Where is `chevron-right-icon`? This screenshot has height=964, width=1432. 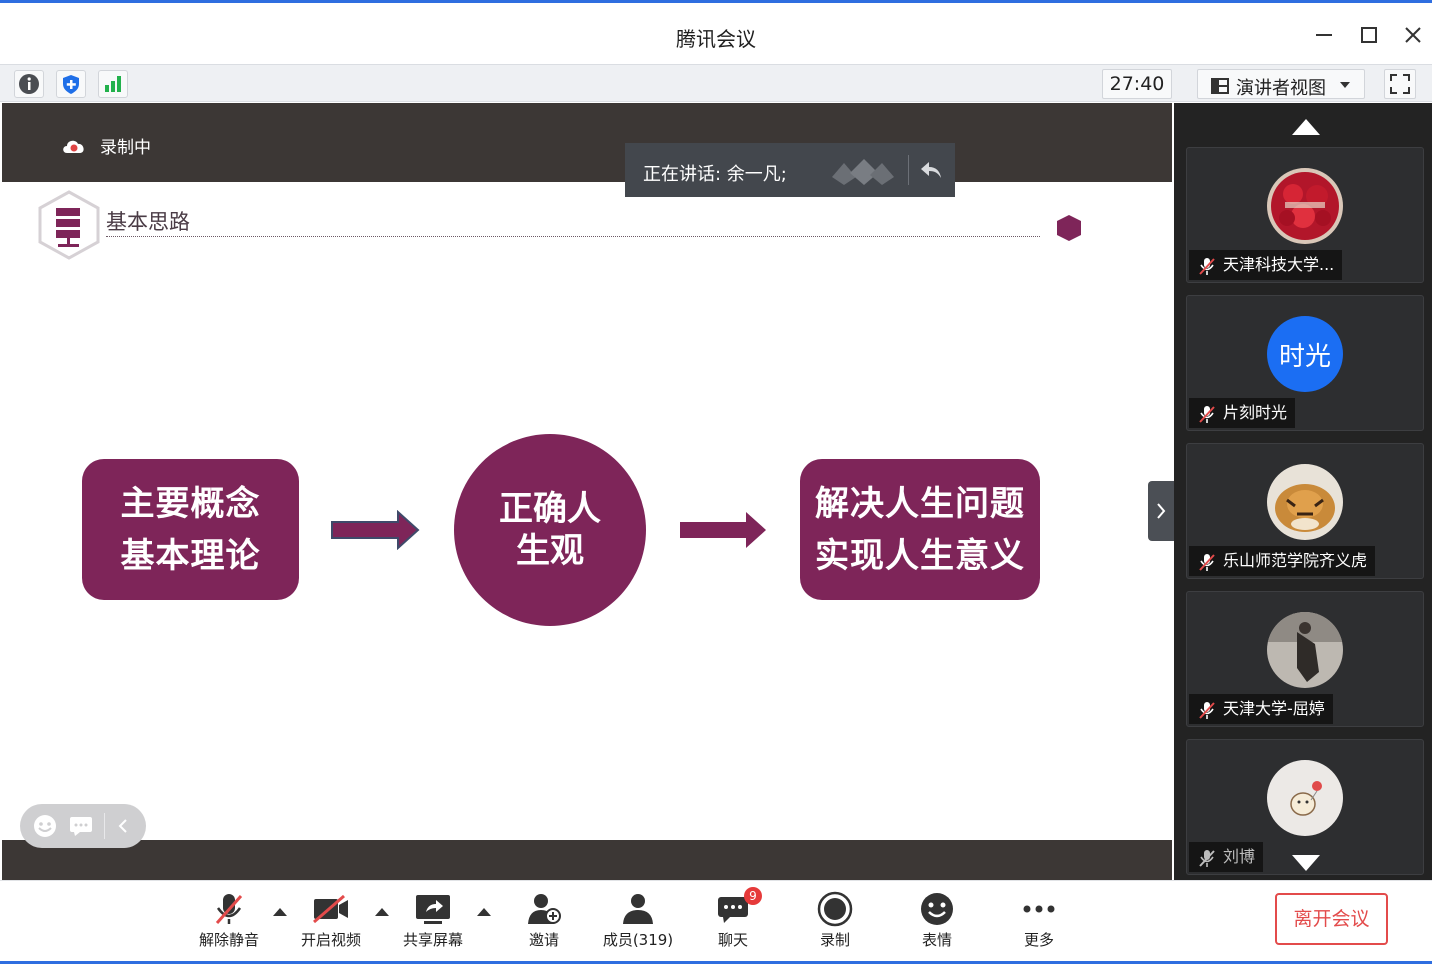 chevron-right-icon is located at coordinates (1161, 511).